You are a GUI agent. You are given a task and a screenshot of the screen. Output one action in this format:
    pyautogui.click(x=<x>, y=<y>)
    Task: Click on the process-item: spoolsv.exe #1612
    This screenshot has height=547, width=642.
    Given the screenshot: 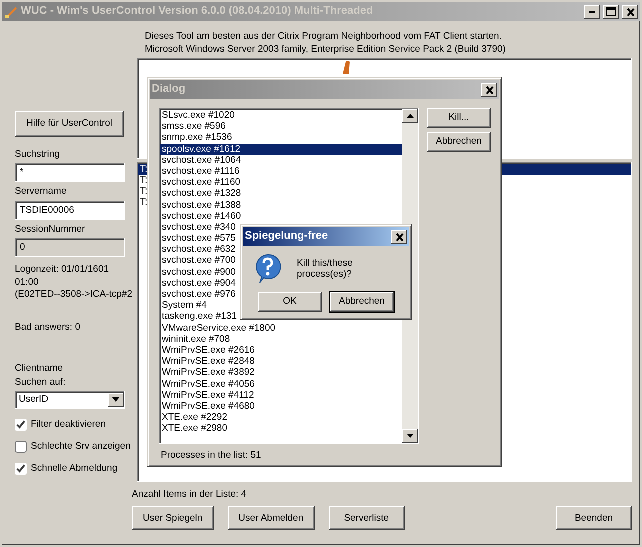 What is the action you would take?
    pyautogui.click(x=281, y=149)
    